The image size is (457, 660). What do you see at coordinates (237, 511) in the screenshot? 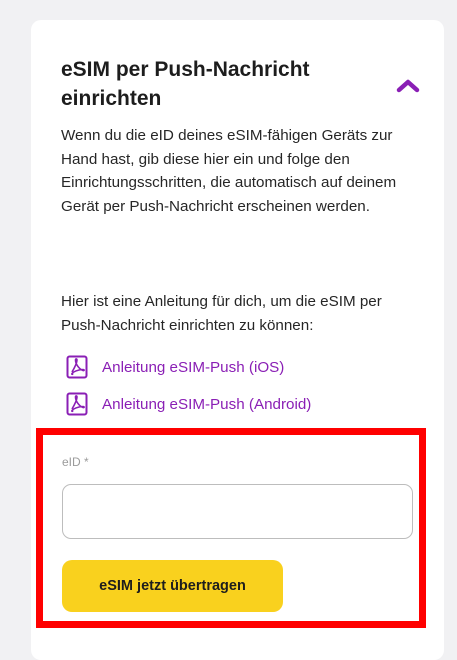
I see `eid-input` at bounding box center [237, 511].